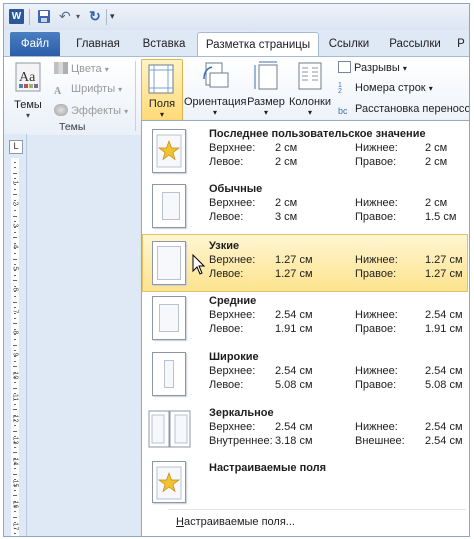 The width and height of the screenshot is (474, 539). Describe the element at coordinates (15, 225) in the screenshot. I see `ruler-number: 3` at that location.